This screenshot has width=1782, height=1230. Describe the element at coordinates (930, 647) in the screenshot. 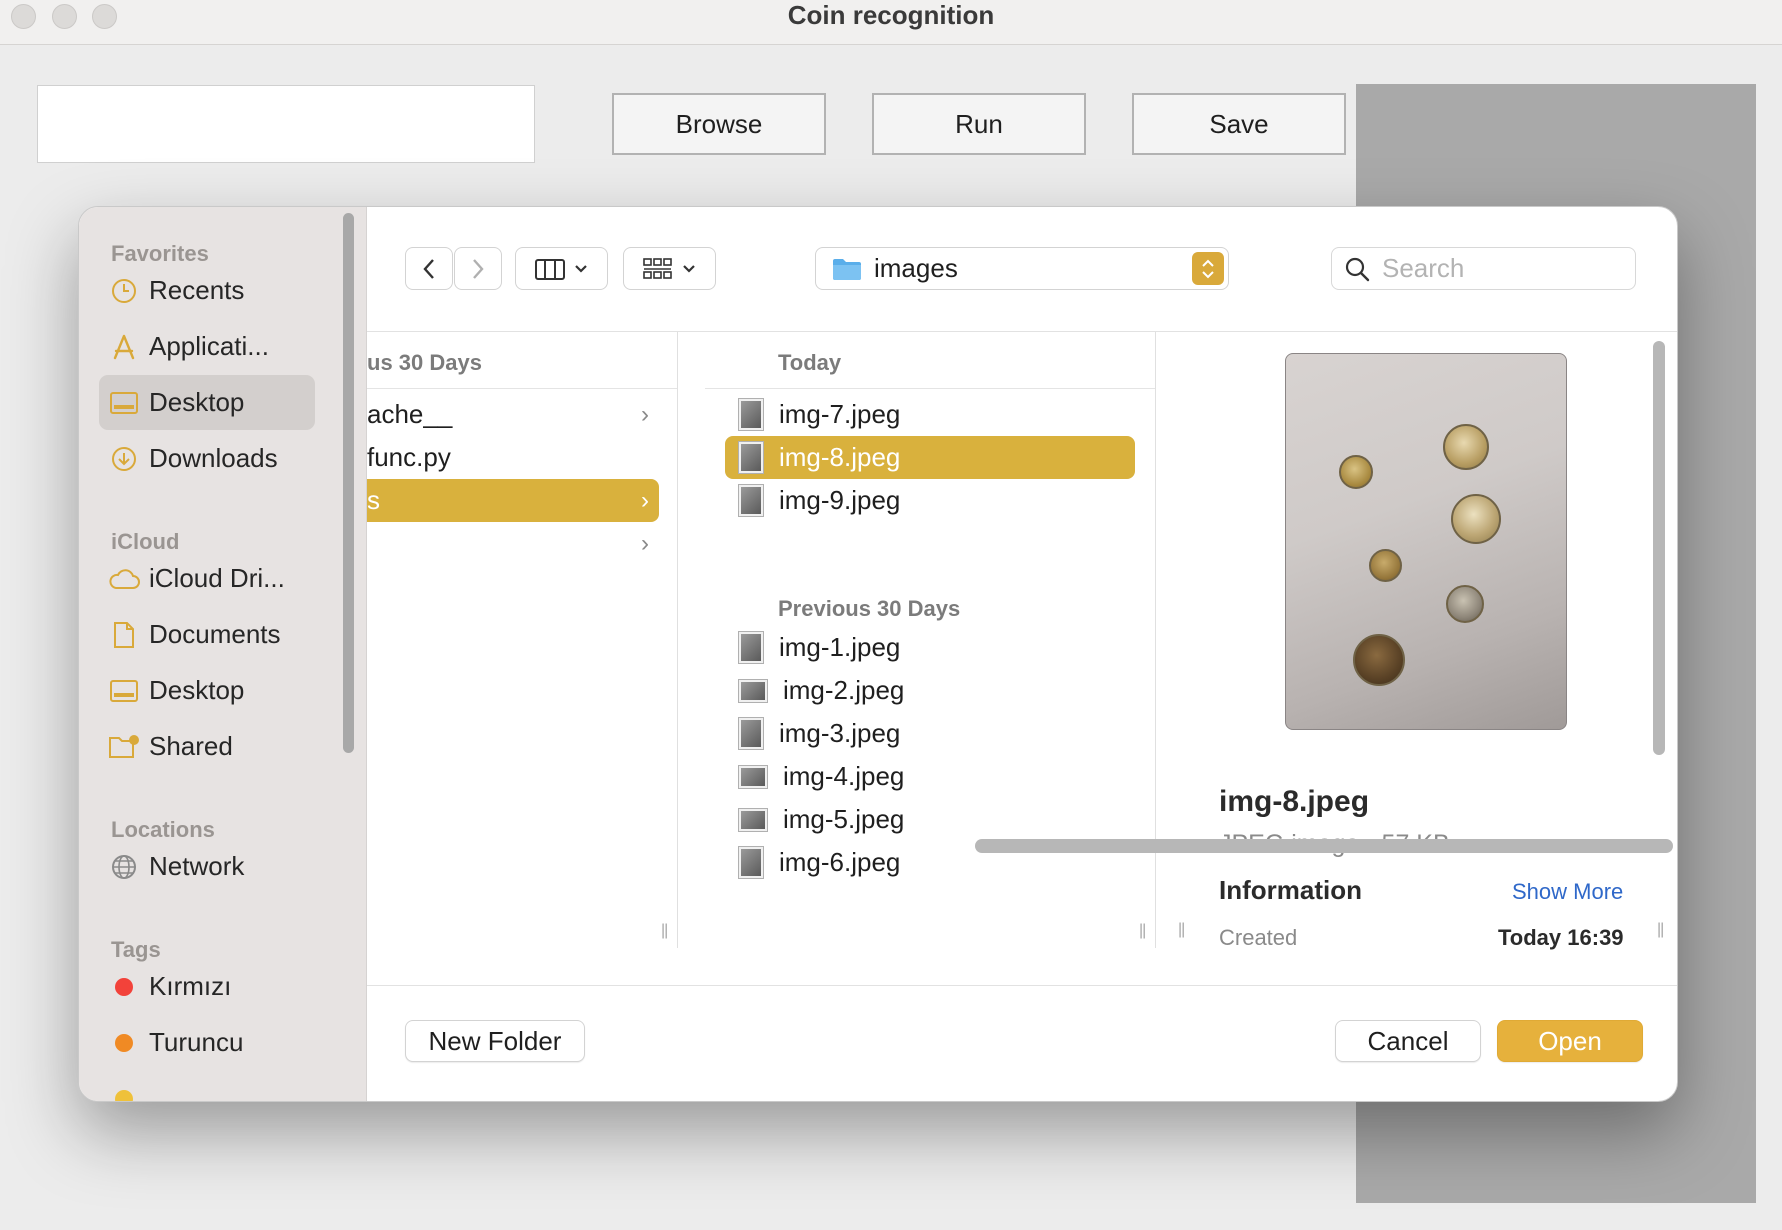

I see `list-item-file: img-1.jpeg` at that location.